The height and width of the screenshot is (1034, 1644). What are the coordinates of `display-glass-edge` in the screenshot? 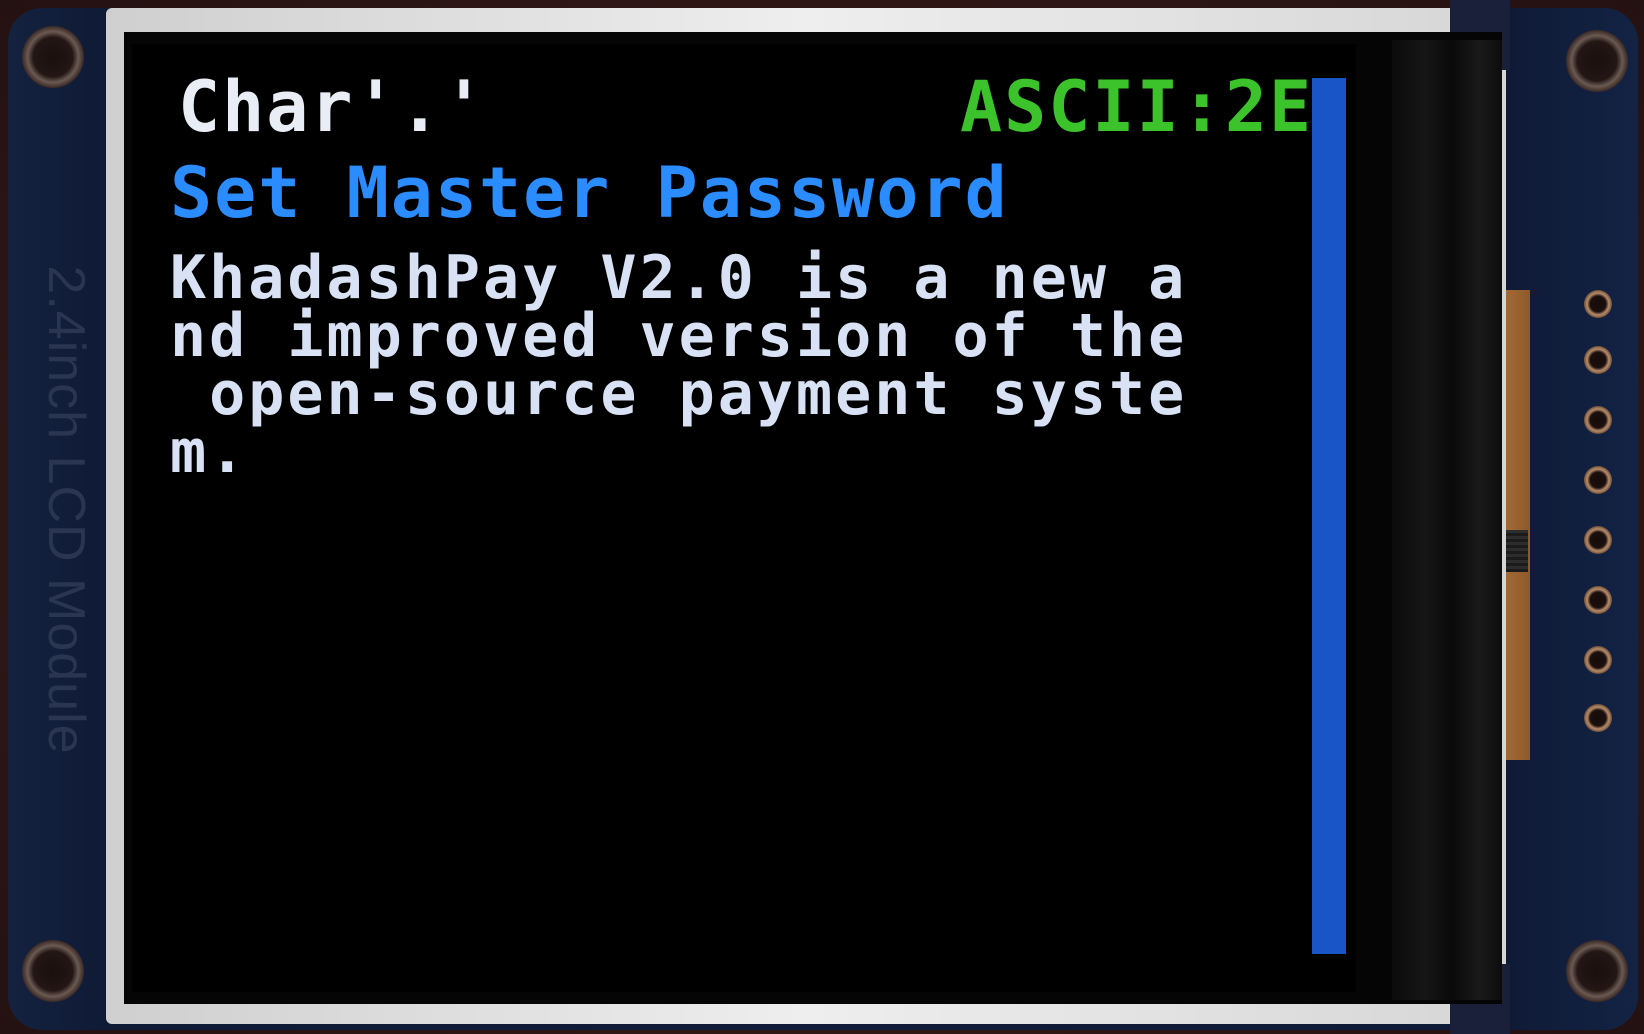 It's located at (1447, 520).